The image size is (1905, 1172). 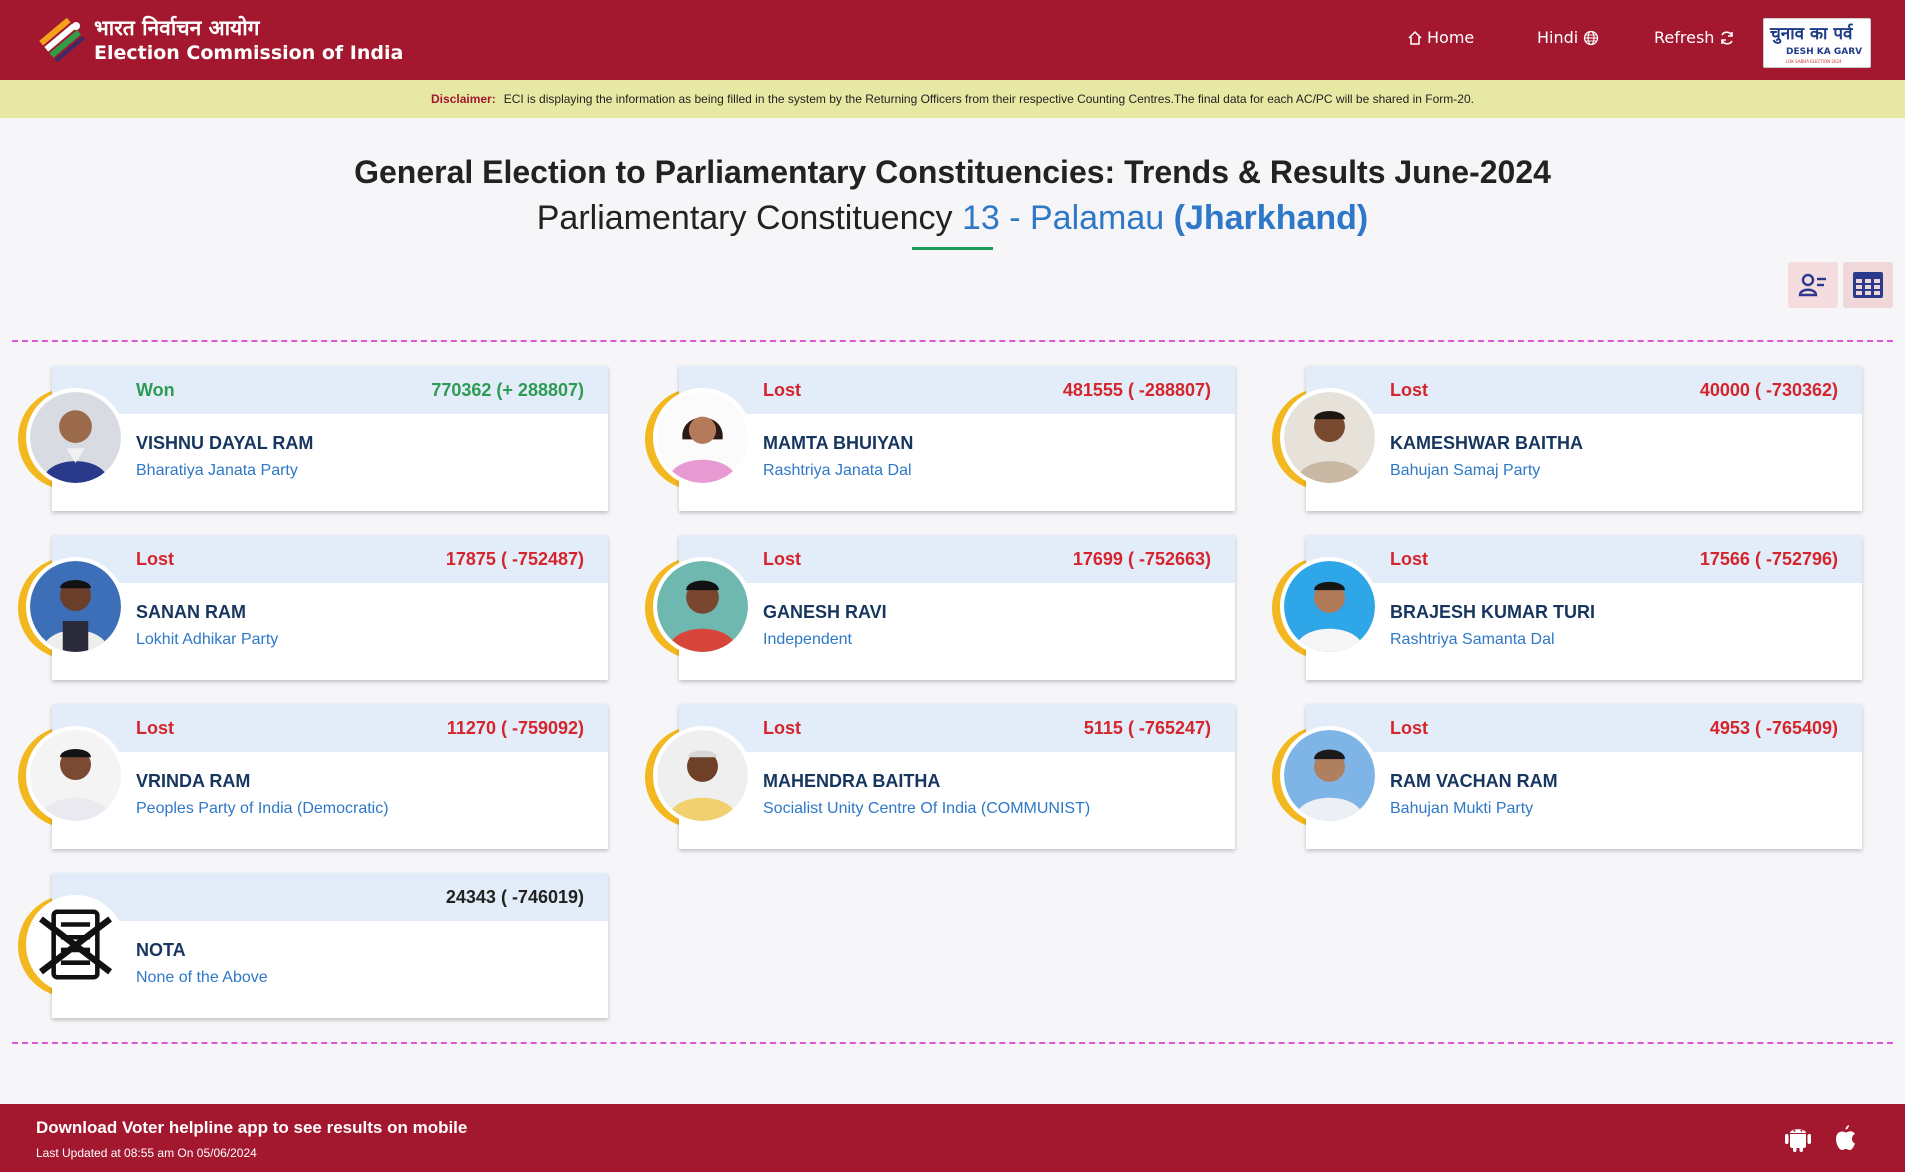 What do you see at coordinates (1465, 470) in the screenshot?
I see `party-name: Bahujan Samaj Party` at bounding box center [1465, 470].